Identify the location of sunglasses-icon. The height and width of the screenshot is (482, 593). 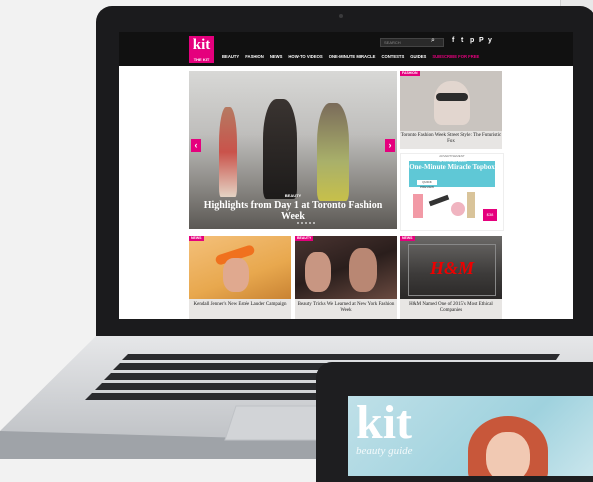
(452, 97).